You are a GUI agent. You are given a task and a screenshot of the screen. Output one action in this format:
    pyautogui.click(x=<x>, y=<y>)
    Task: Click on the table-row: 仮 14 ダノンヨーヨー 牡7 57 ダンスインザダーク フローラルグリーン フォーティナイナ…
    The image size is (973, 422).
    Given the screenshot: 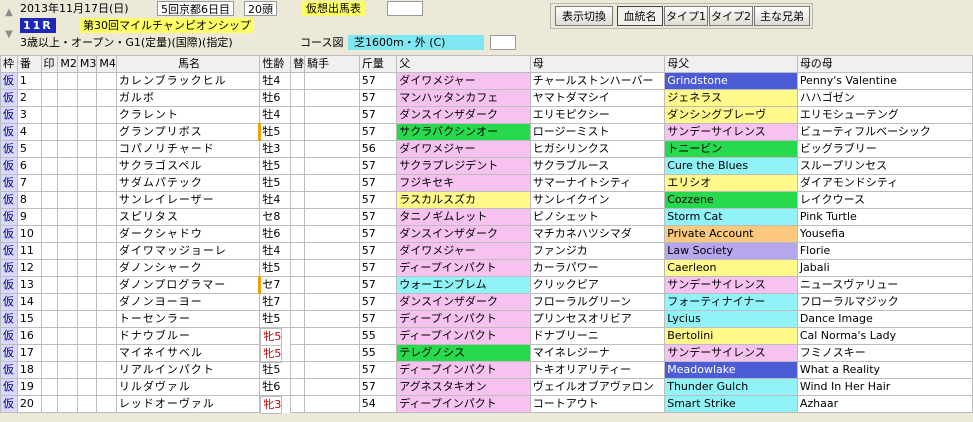 What is the action you would take?
    pyautogui.click(x=486, y=302)
    